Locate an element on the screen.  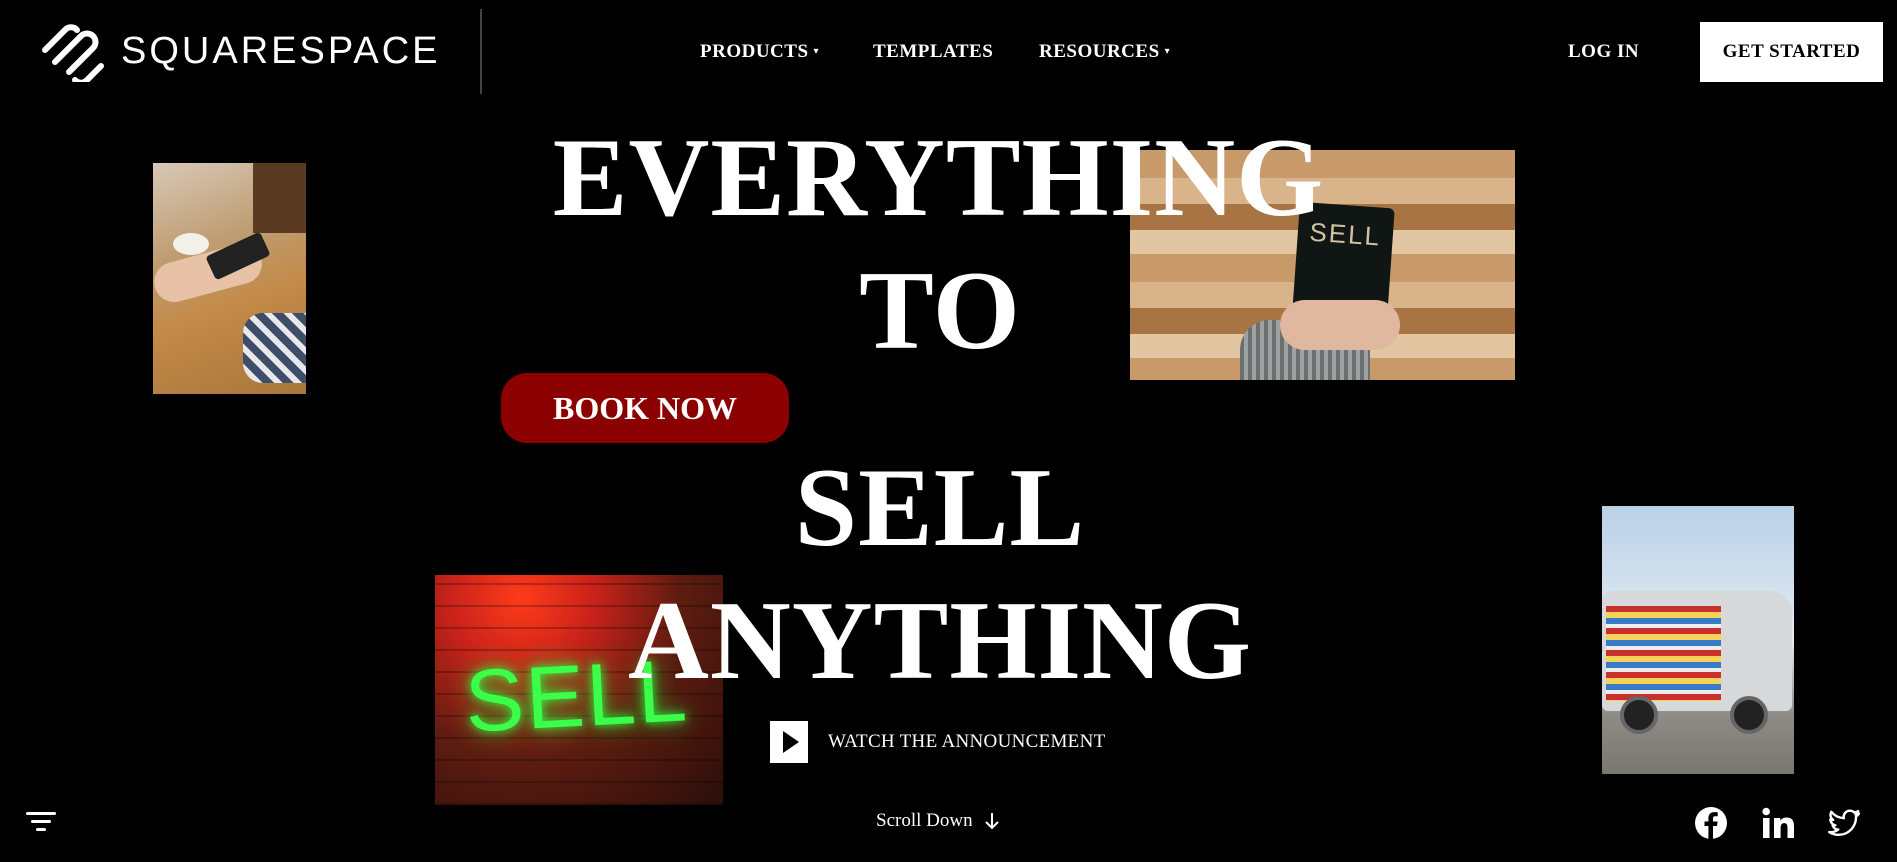
nav-resources-label: RESOURCES is located at coordinates (1099, 51).